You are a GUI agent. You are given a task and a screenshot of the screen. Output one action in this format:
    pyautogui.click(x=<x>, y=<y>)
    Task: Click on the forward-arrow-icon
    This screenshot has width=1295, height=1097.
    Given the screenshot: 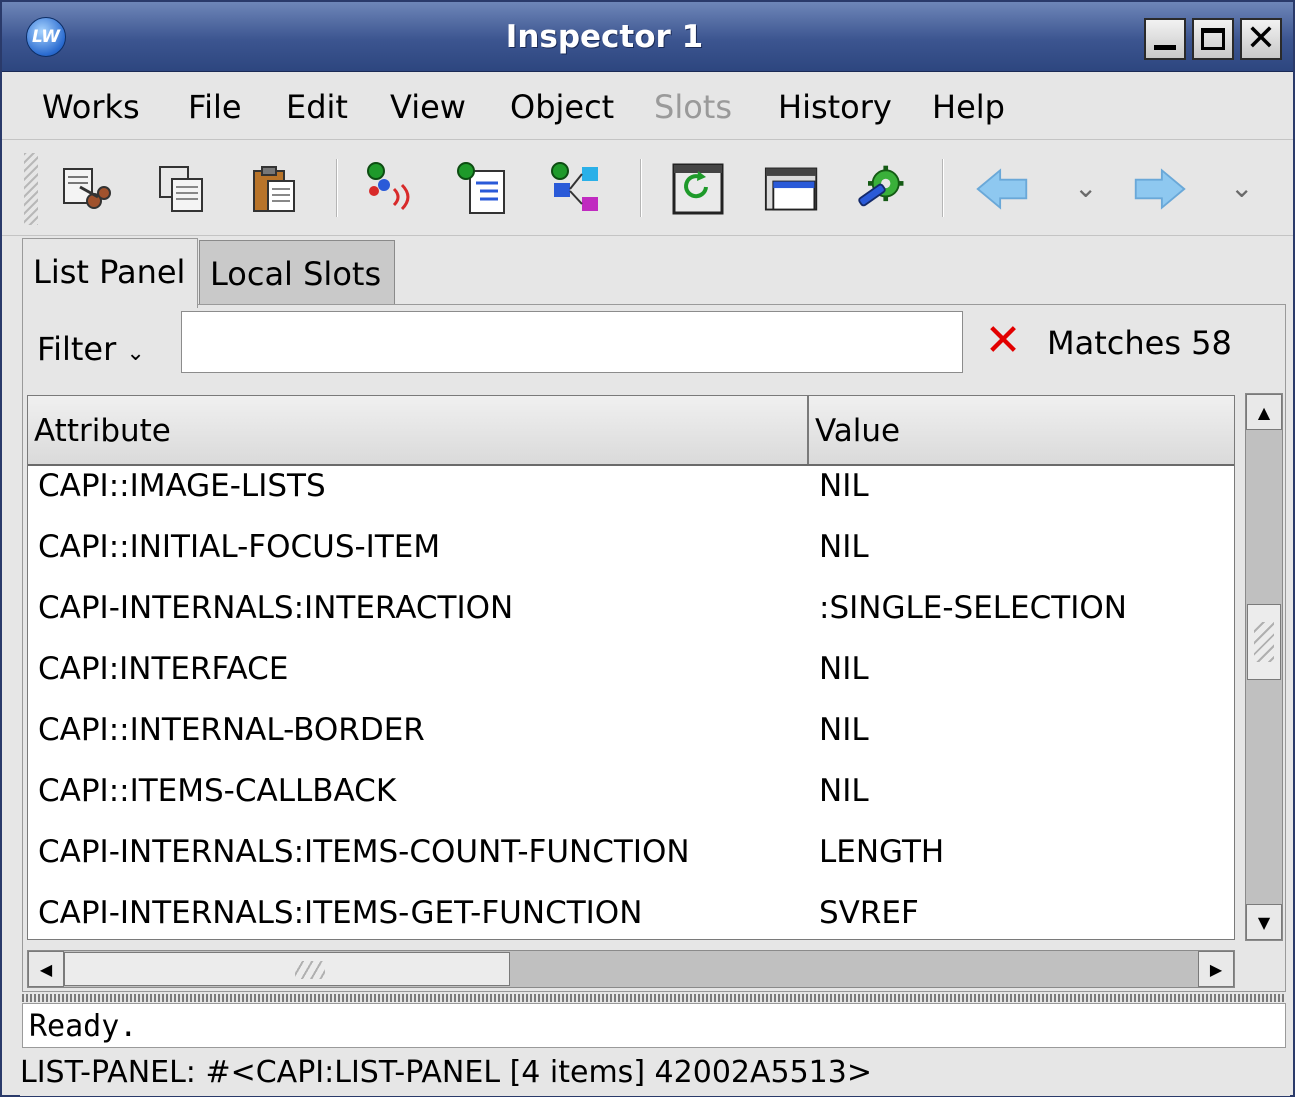 What is the action you would take?
    pyautogui.click(x=1160, y=189)
    